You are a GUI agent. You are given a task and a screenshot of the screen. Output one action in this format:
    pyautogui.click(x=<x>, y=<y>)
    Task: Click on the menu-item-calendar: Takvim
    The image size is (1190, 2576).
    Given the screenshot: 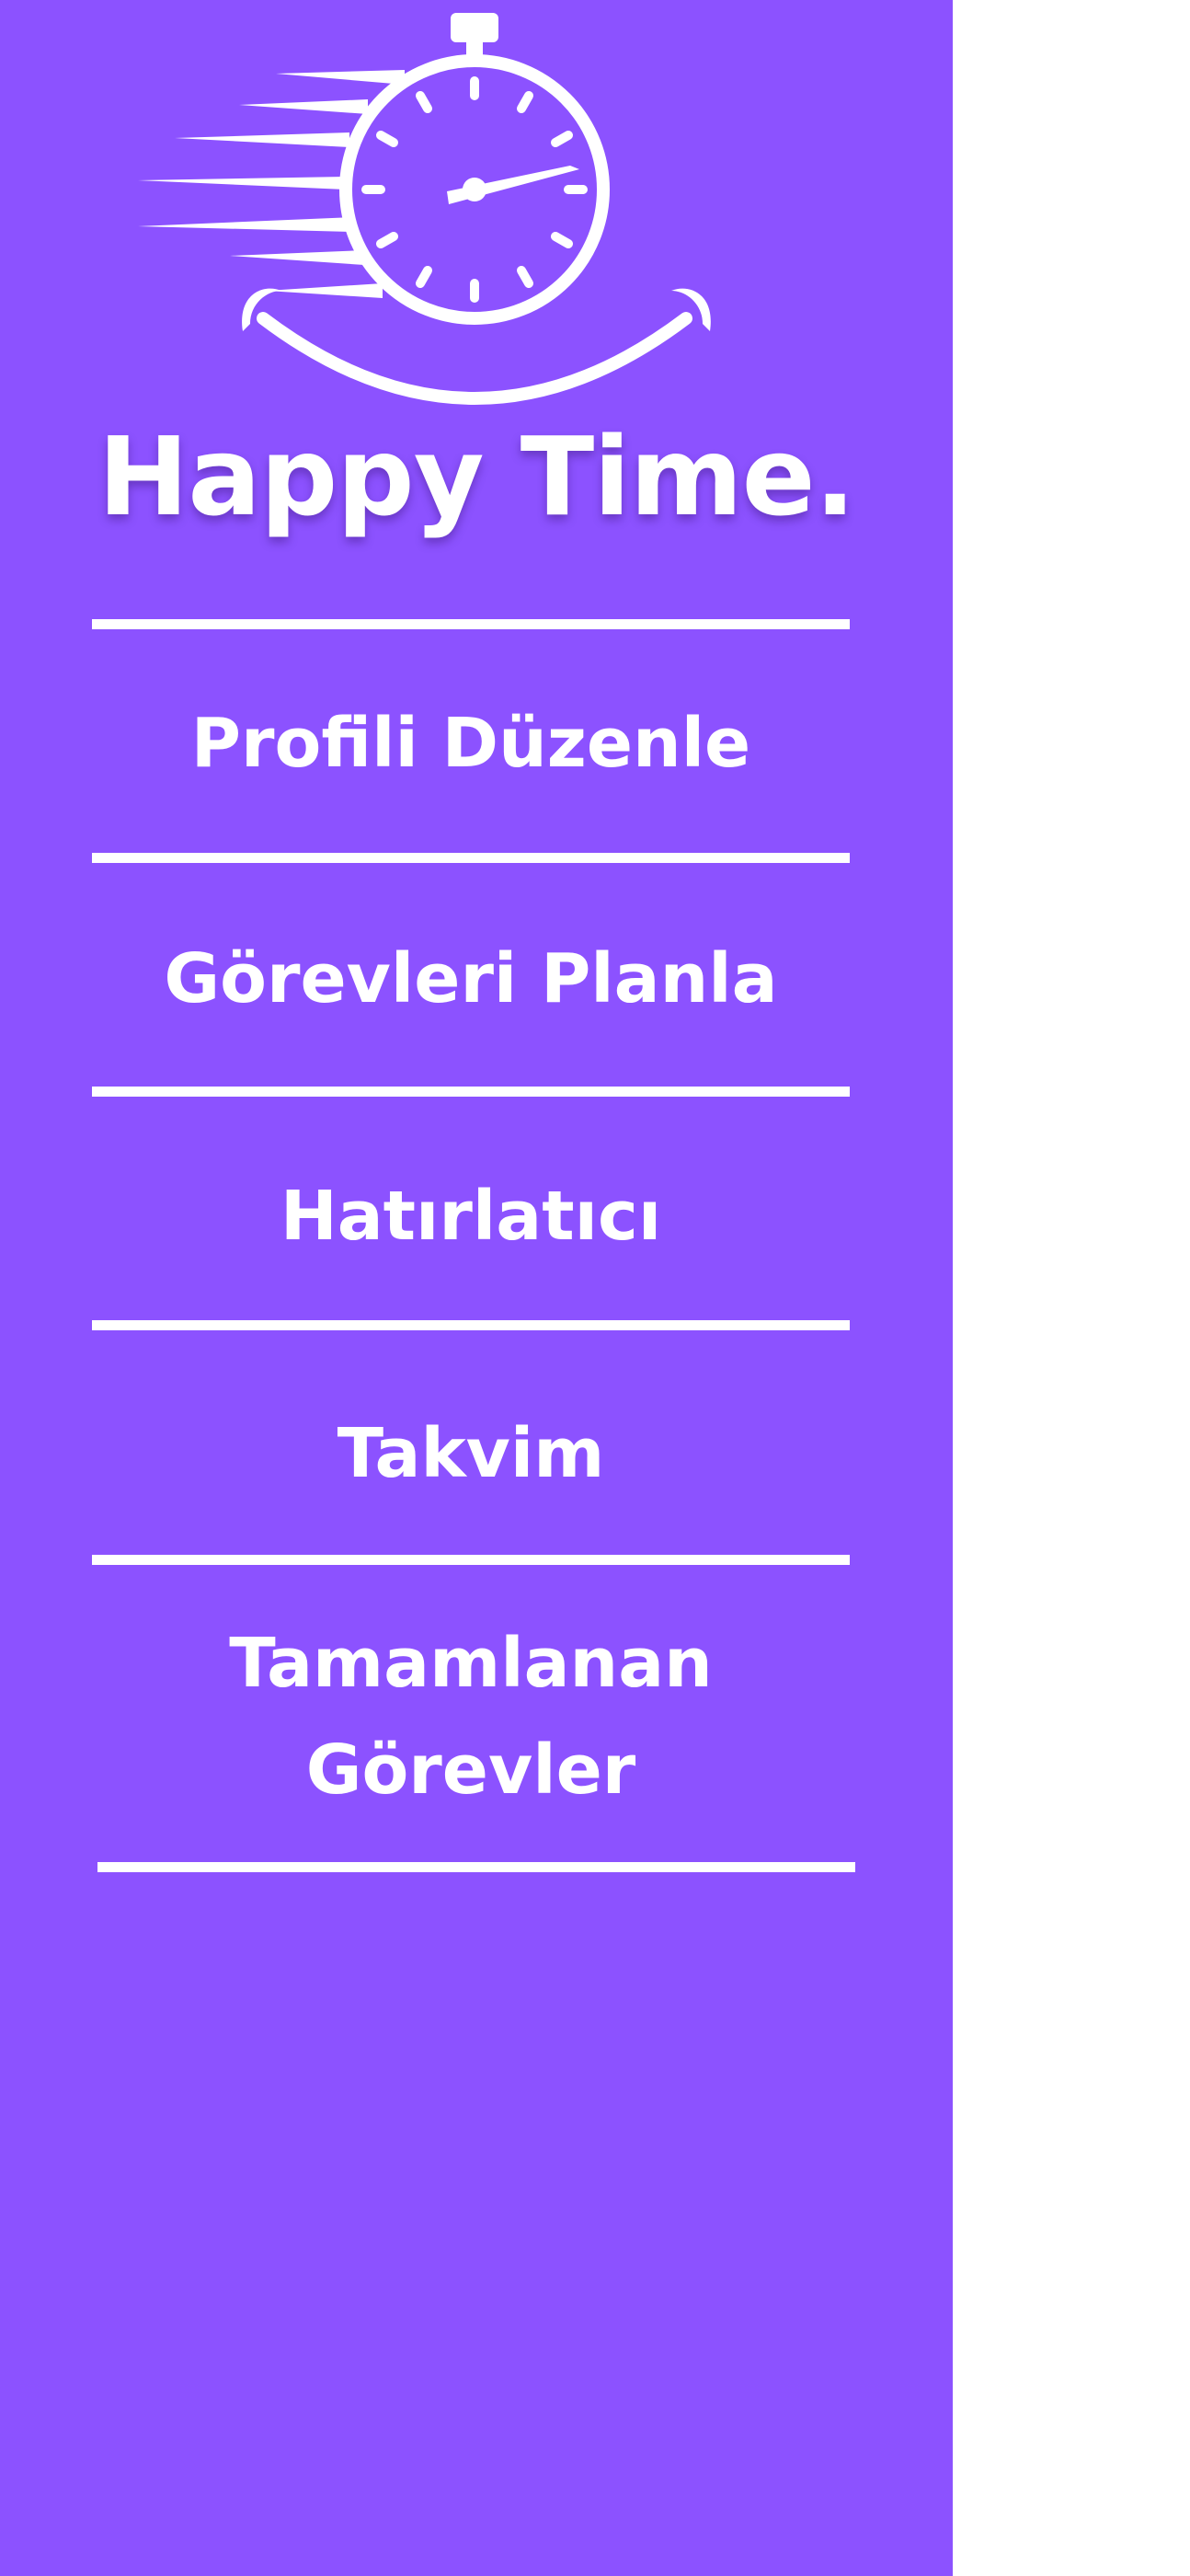 What is the action you would take?
    pyautogui.click(x=471, y=1453)
    